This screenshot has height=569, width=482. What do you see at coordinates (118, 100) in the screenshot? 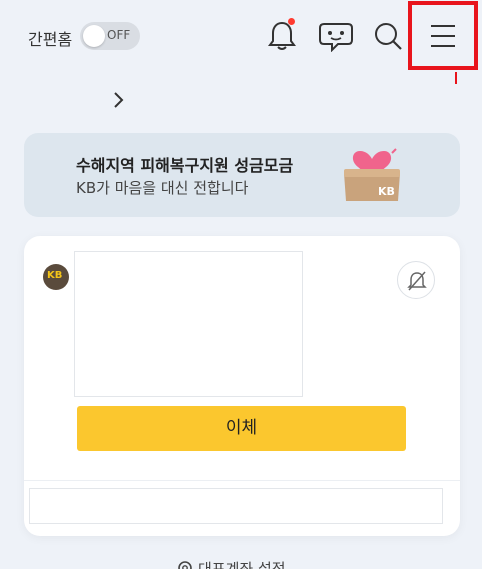
I see `chevron-right-icon` at bounding box center [118, 100].